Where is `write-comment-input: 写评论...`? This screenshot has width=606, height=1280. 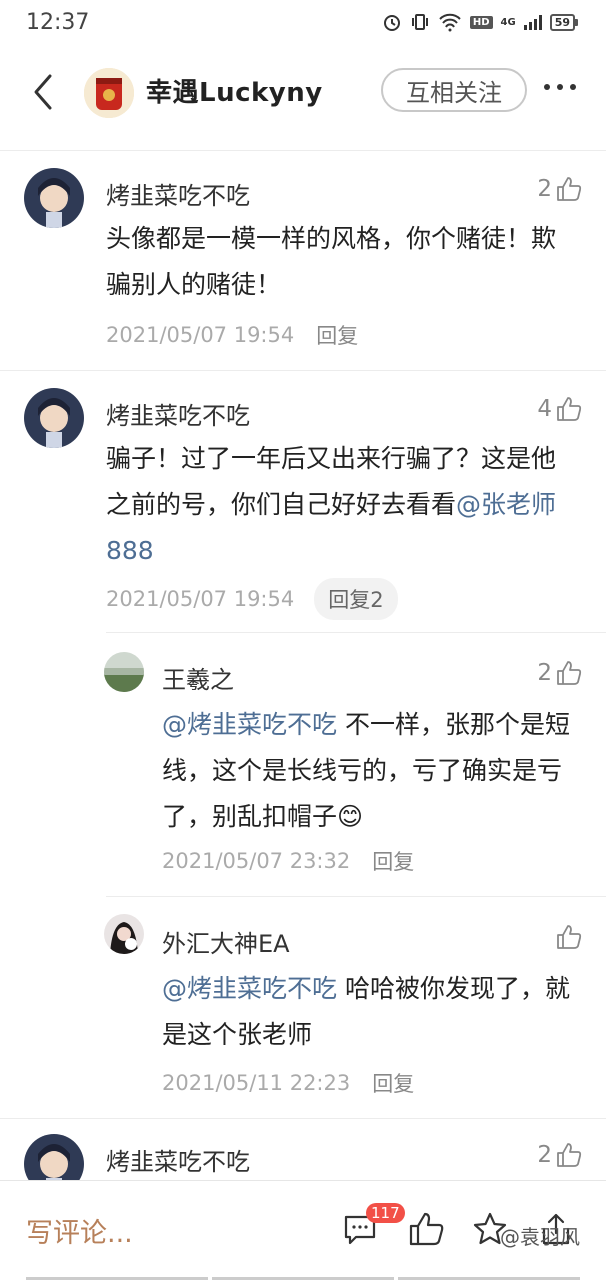
write-comment-input: 写评论... is located at coordinates (79, 1230).